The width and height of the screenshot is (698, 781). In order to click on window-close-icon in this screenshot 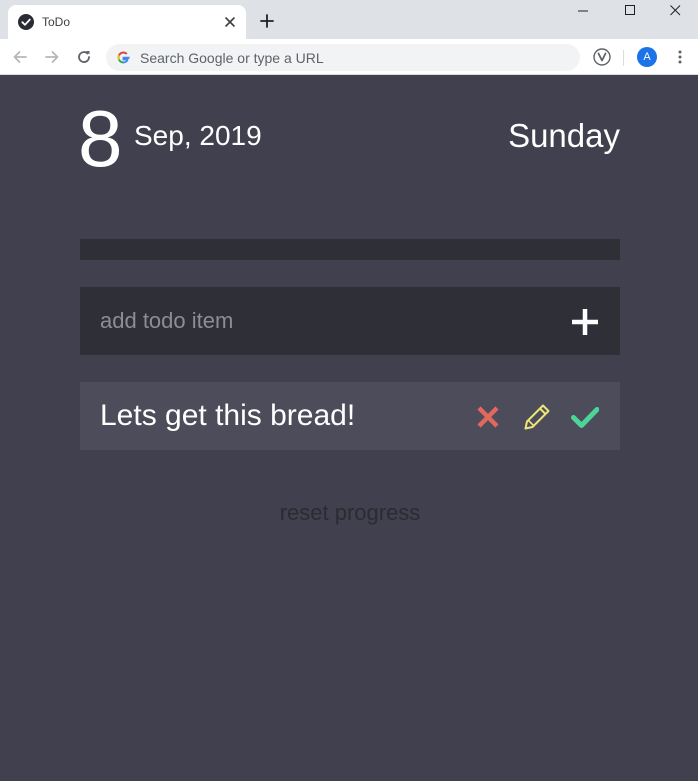, I will do `click(675, 14)`.